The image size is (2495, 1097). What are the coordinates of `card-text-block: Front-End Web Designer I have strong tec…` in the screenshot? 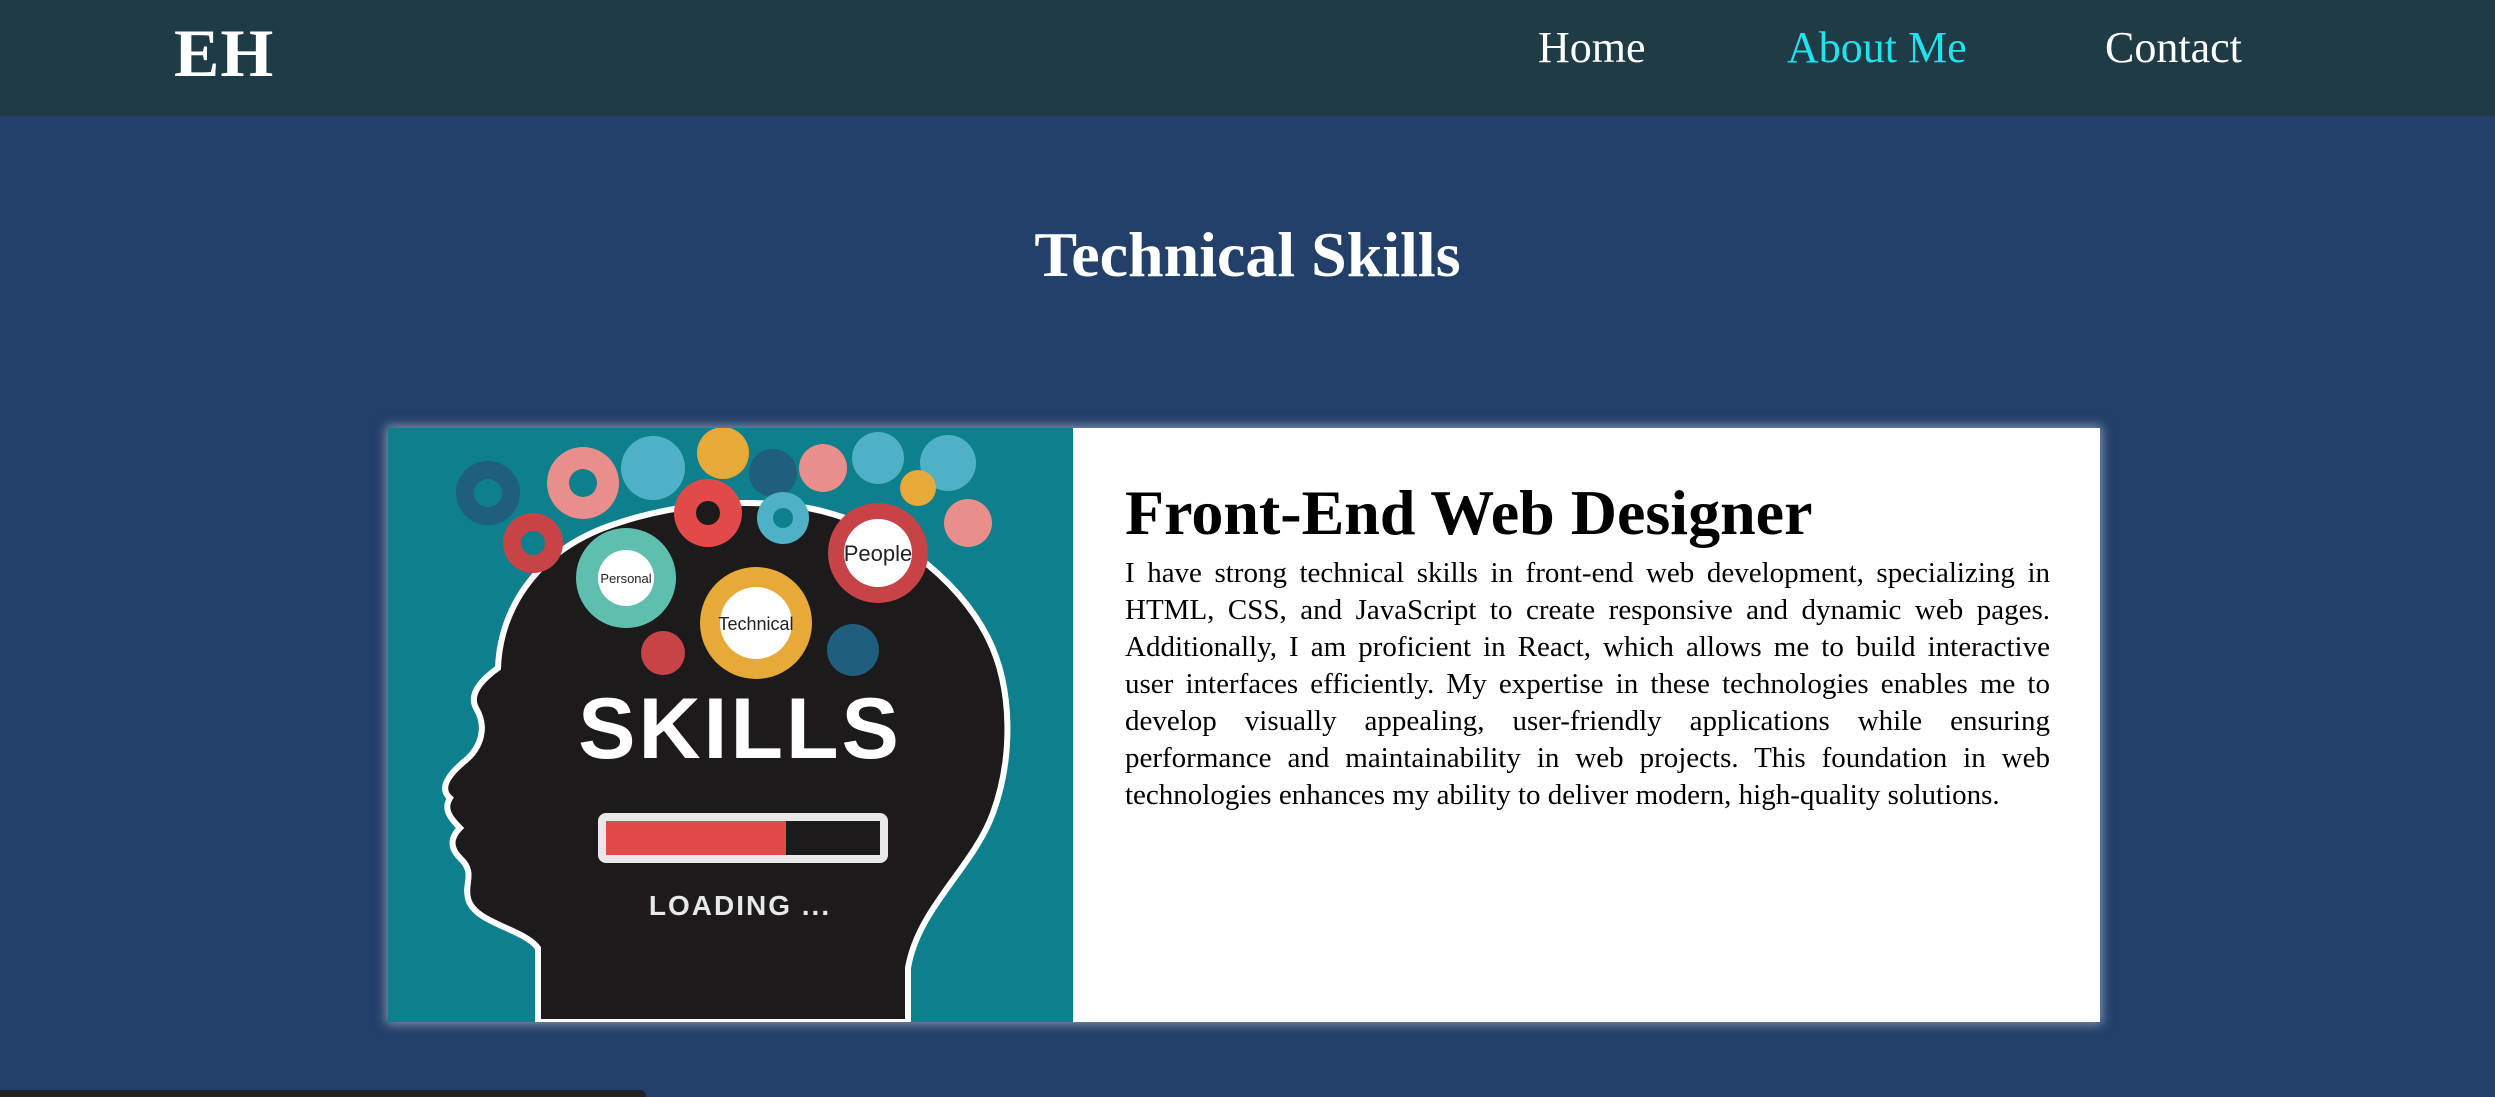 It's located at (1587, 646).